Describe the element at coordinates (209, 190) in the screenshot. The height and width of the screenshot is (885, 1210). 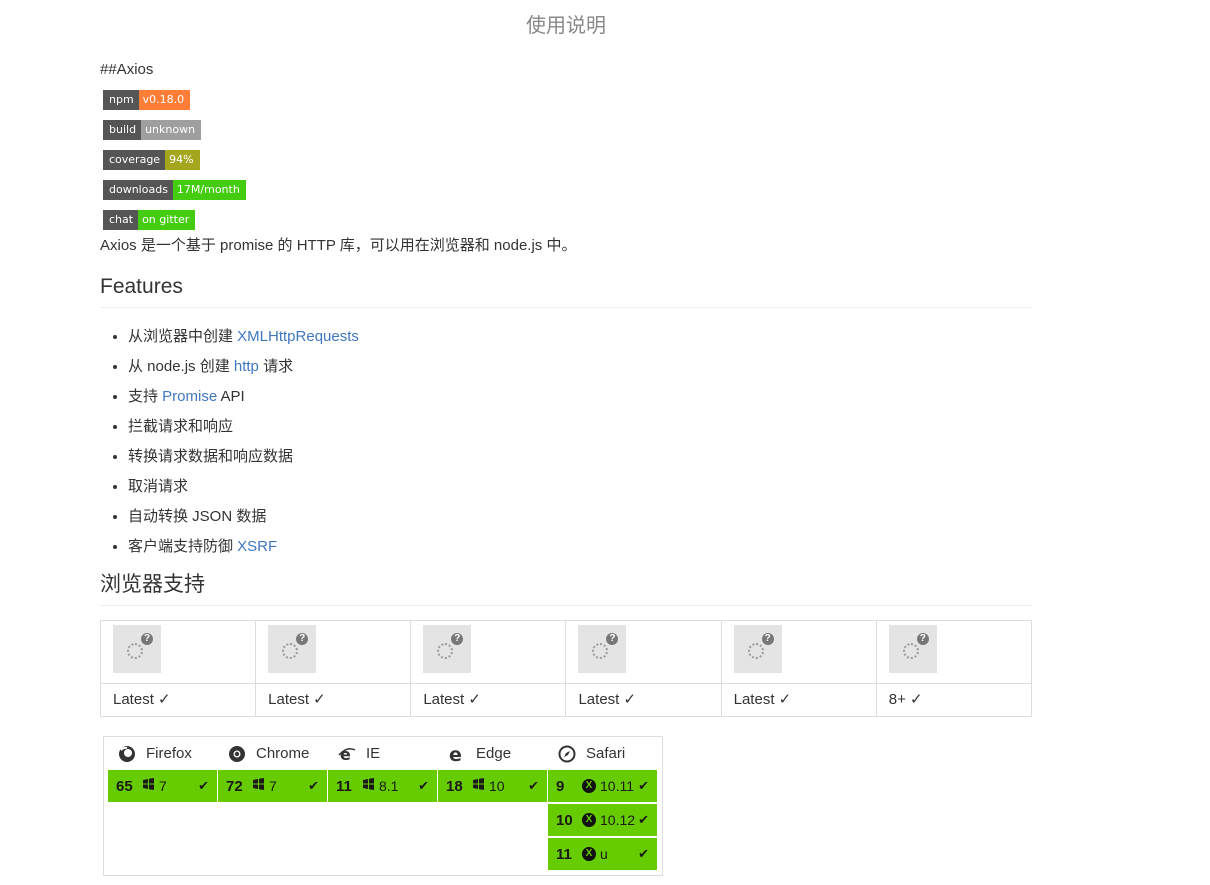
I see `badge-value: 17M/month` at that location.